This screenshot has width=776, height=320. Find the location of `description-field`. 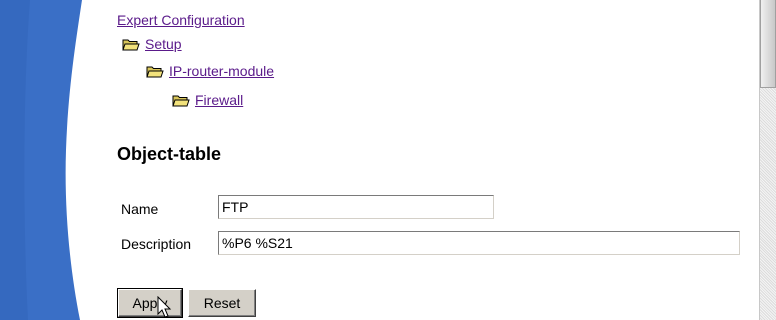

description-field is located at coordinates (479, 243).